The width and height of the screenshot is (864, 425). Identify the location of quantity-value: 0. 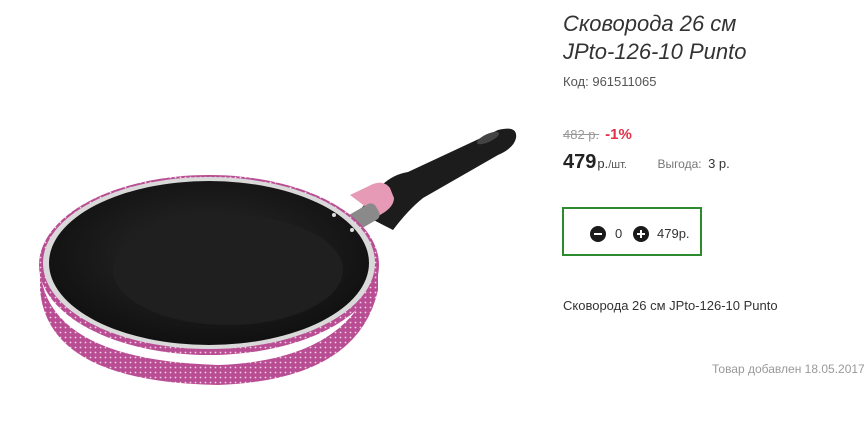
(619, 233).